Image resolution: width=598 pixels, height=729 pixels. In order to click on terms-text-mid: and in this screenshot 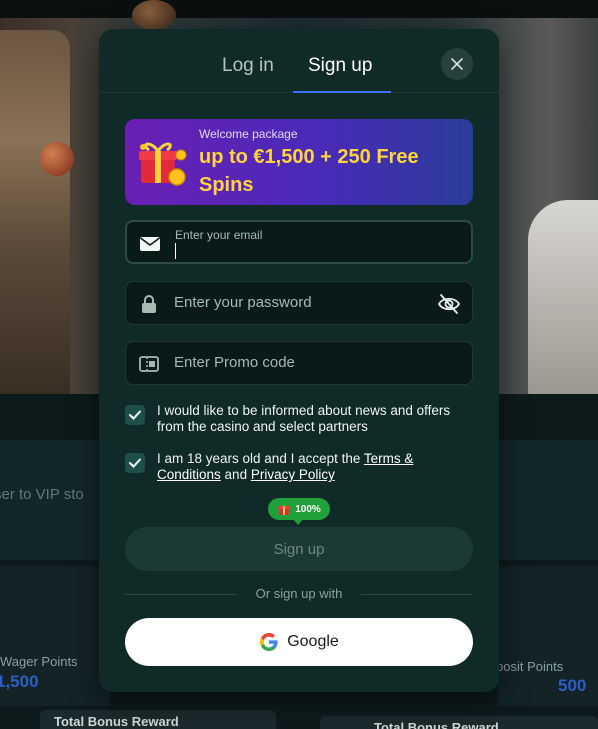, I will do `click(235, 474)`.